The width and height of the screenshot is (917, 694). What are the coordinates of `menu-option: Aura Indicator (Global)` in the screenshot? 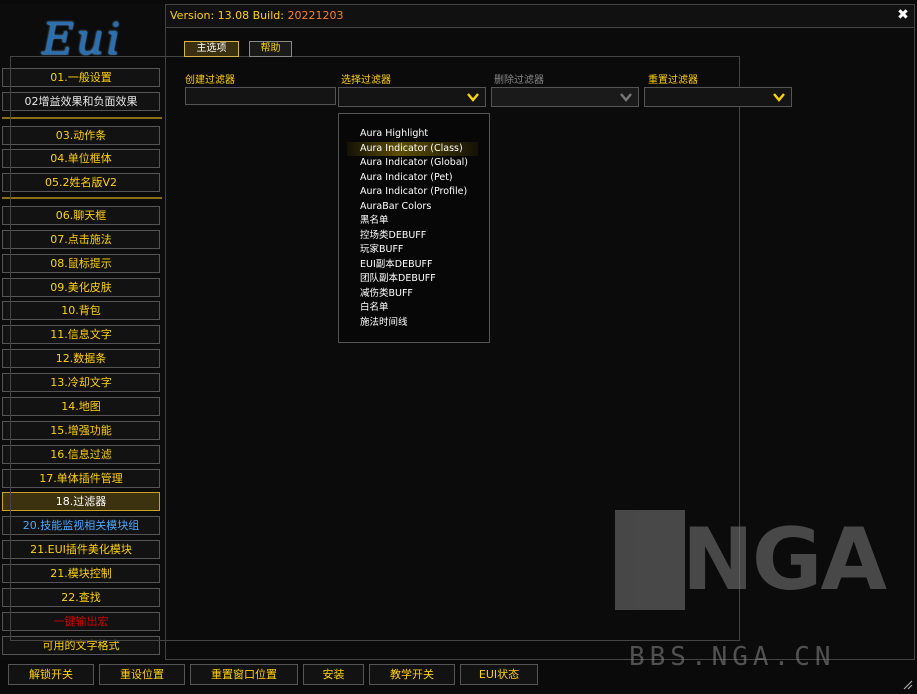 It's located at (414, 163).